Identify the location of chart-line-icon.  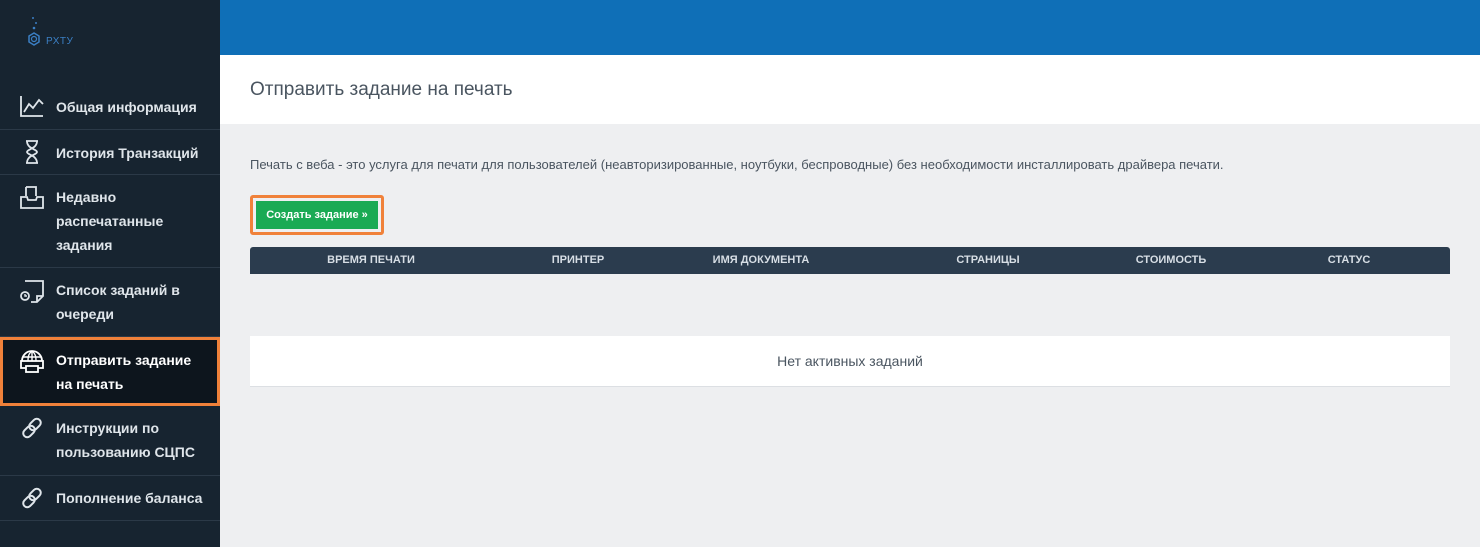
(32, 106).